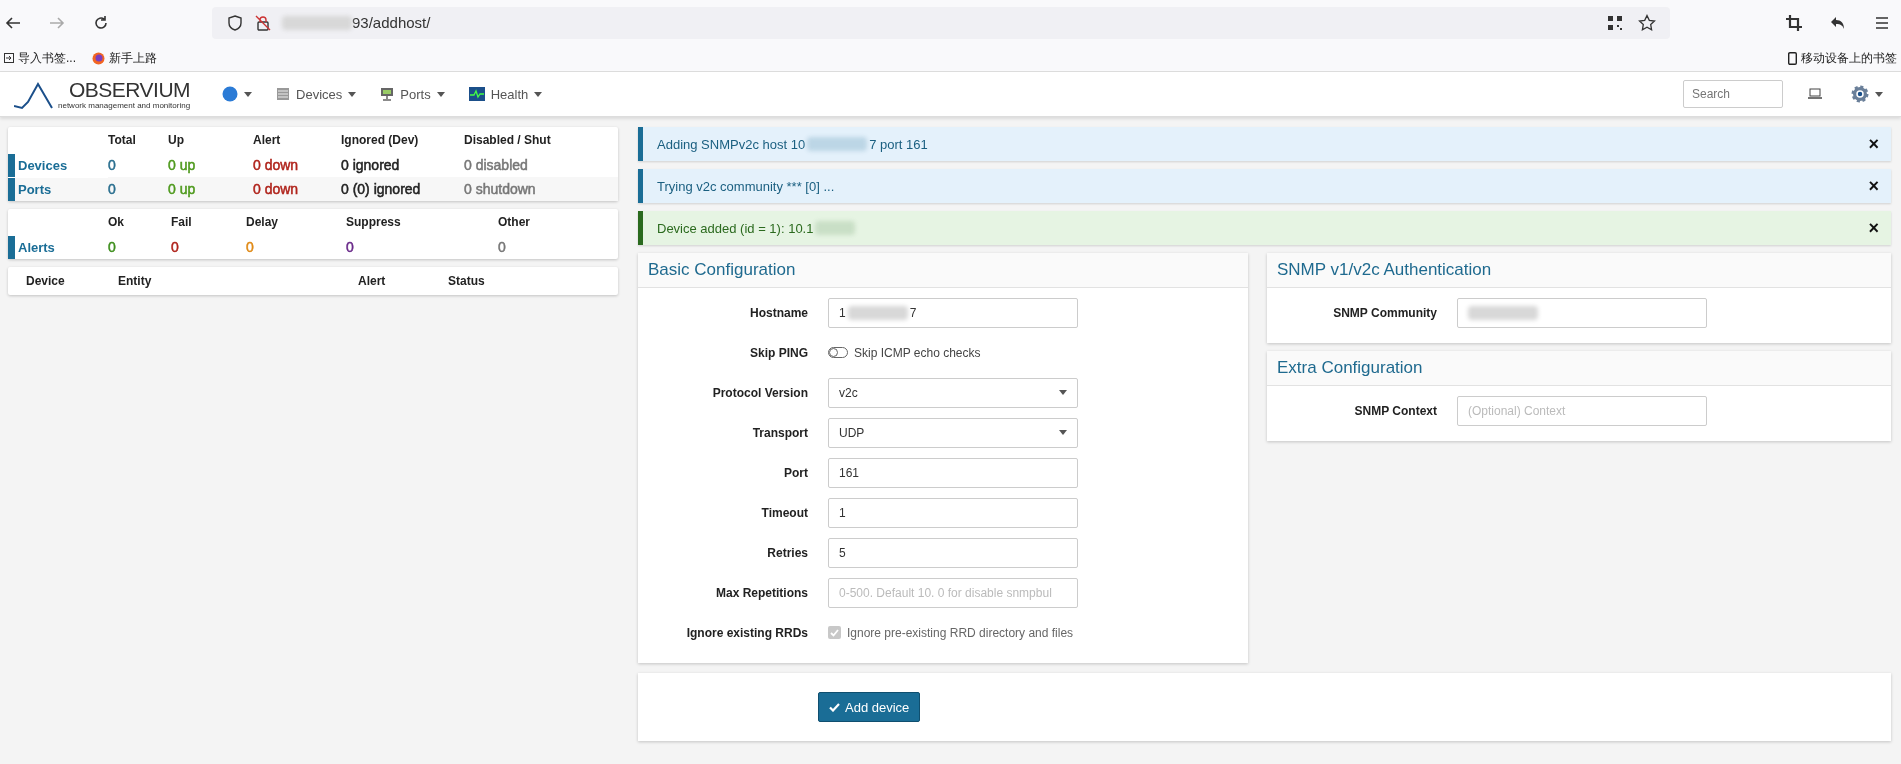 This screenshot has height=764, width=1901. I want to click on row-label: Alerts, so click(58, 247).